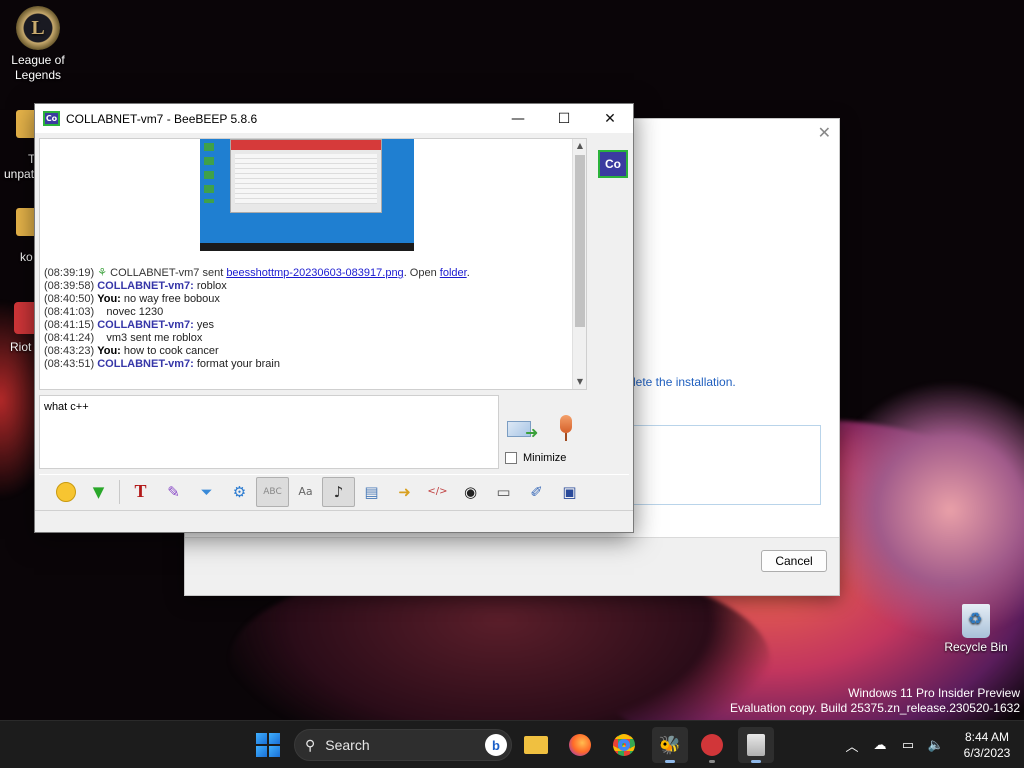  Describe the element at coordinates (523, 429) in the screenshot. I see `send-message-icon: ➜` at that location.